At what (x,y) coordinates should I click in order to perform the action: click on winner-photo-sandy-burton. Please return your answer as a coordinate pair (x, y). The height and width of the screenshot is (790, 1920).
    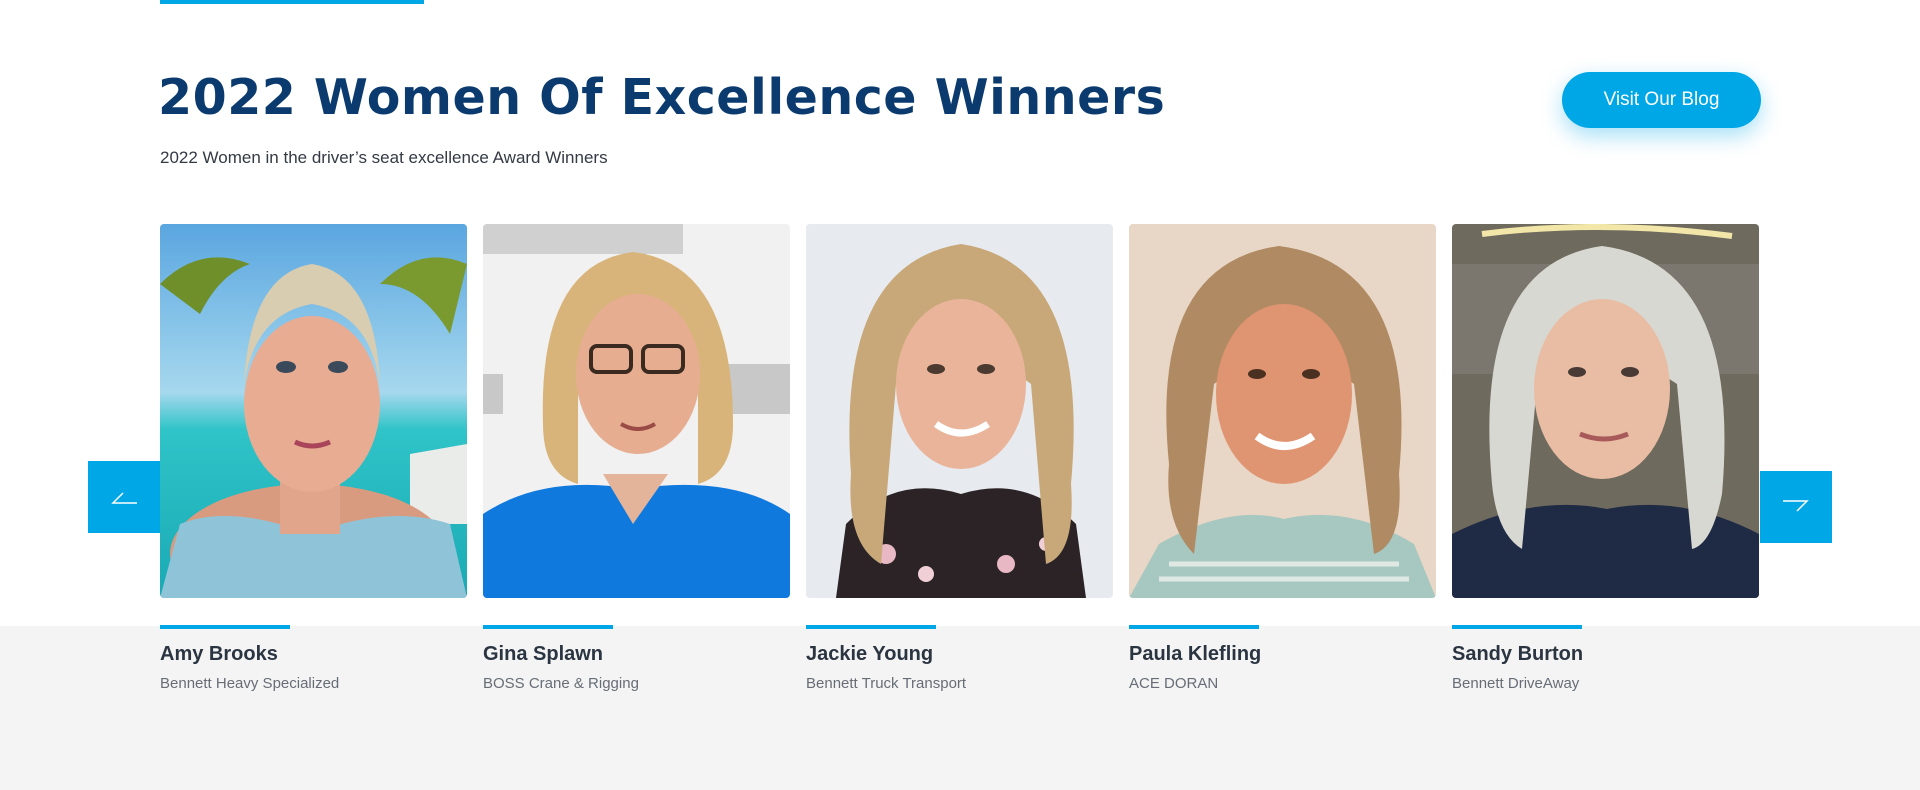
    Looking at the image, I should click on (1605, 411).